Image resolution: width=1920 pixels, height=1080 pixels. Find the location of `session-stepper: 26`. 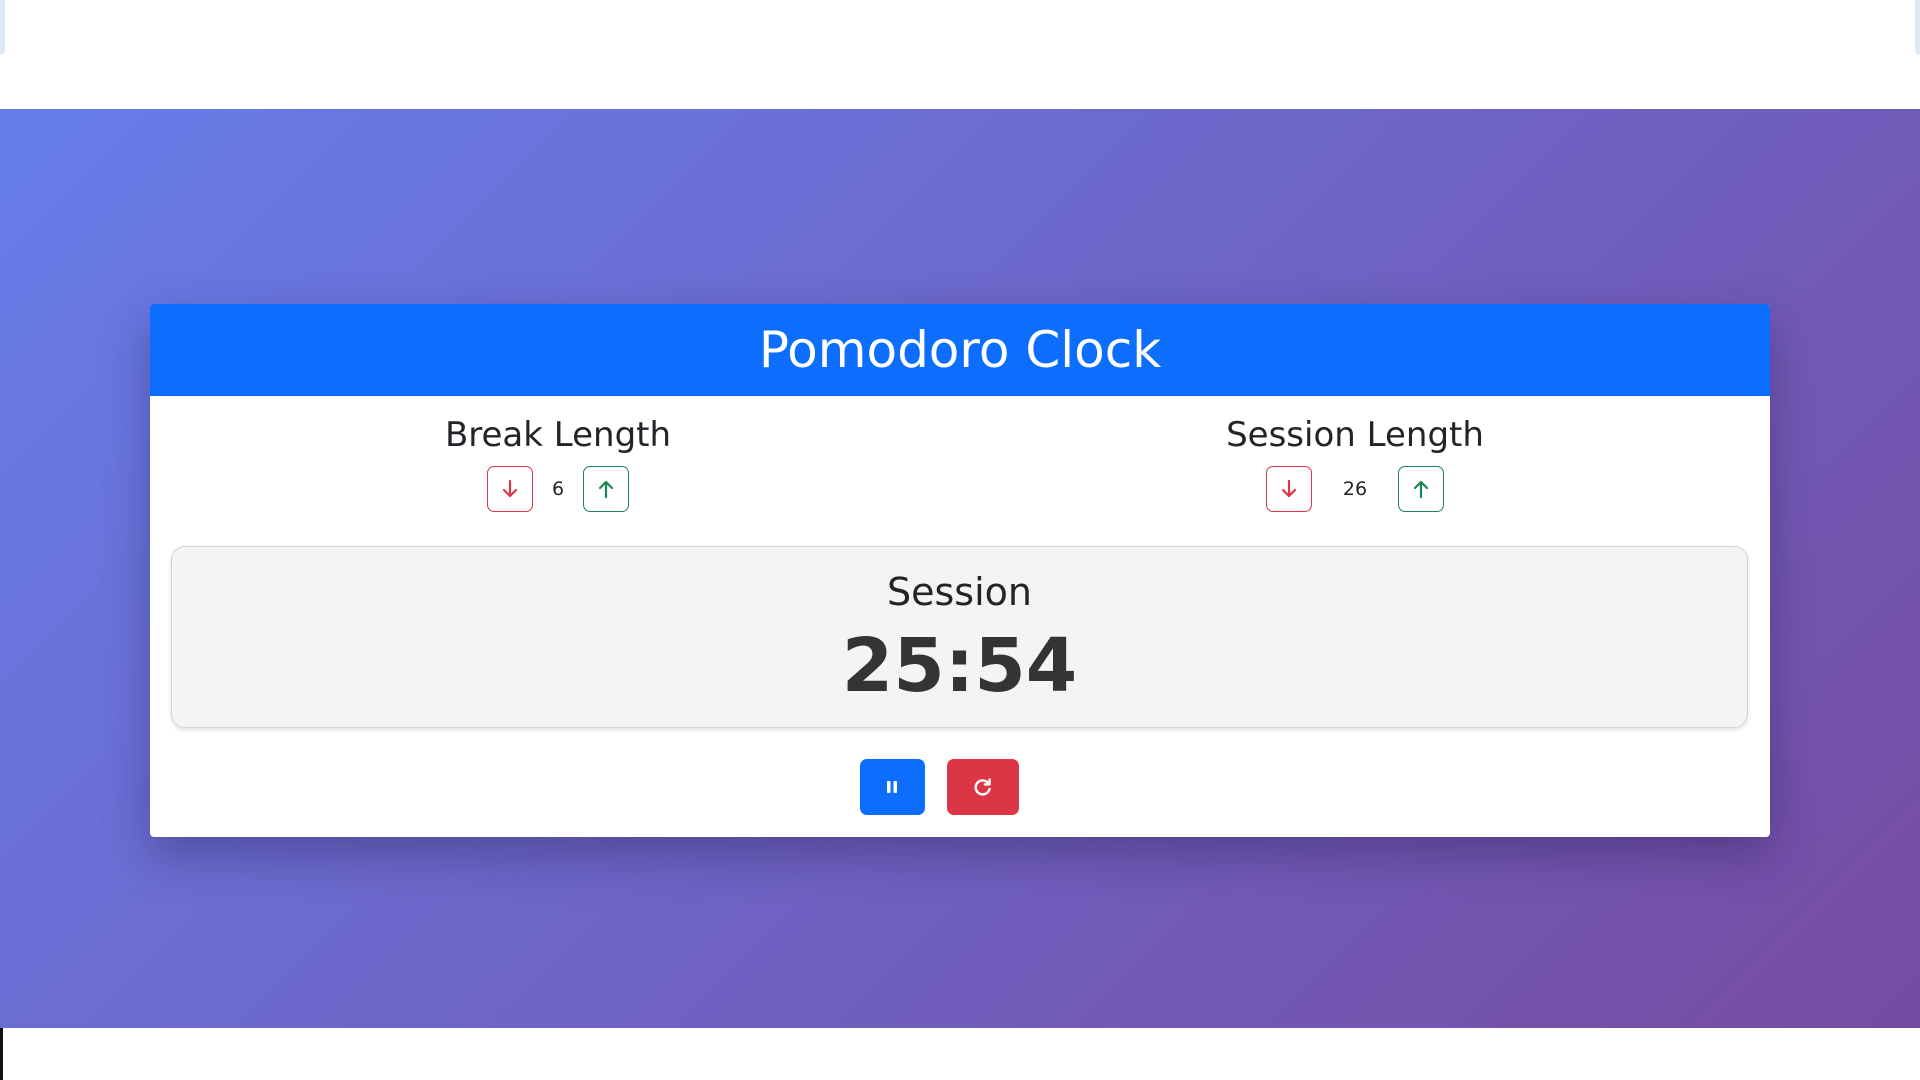

session-stepper: 26 is located at coordinates (1312, 489).